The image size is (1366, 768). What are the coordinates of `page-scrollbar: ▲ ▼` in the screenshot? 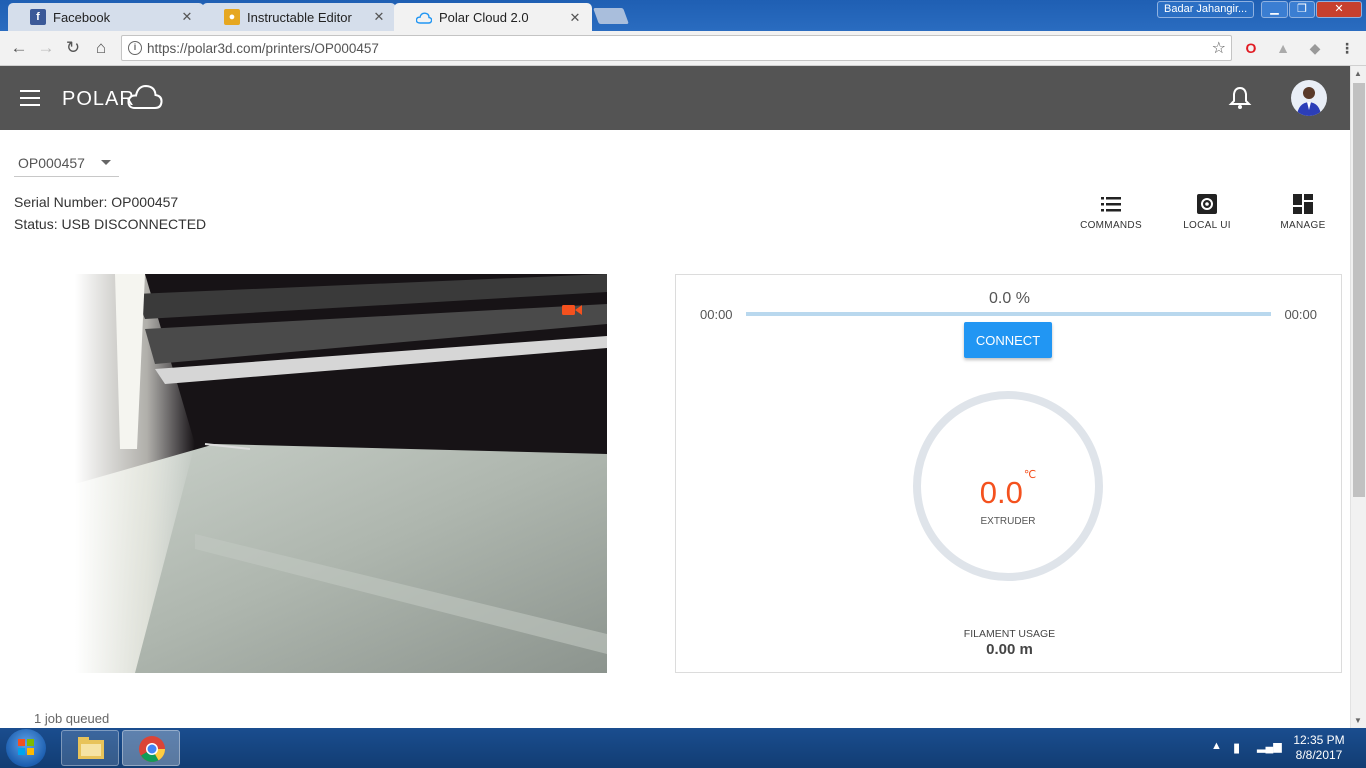 It's located at (1358, 397).